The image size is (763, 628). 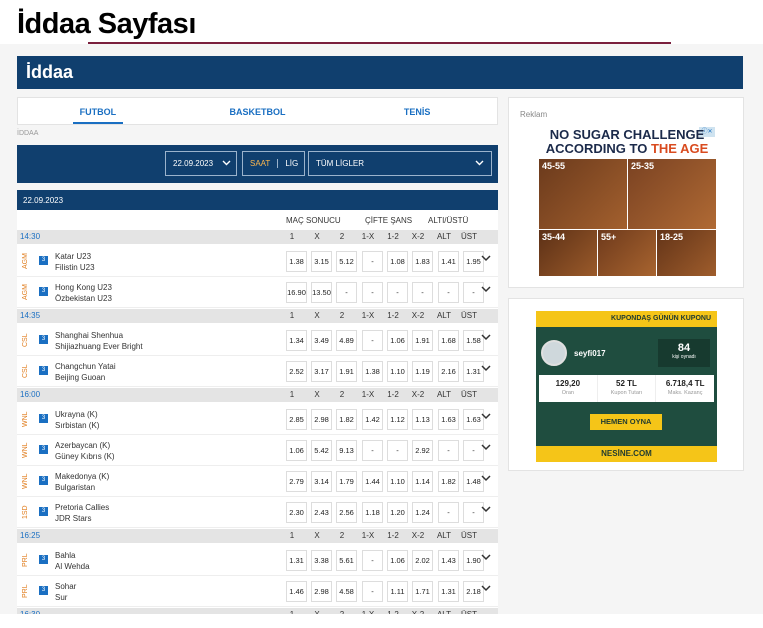 I want to click on odd-button: 1.44, so click(x=372, y=481).